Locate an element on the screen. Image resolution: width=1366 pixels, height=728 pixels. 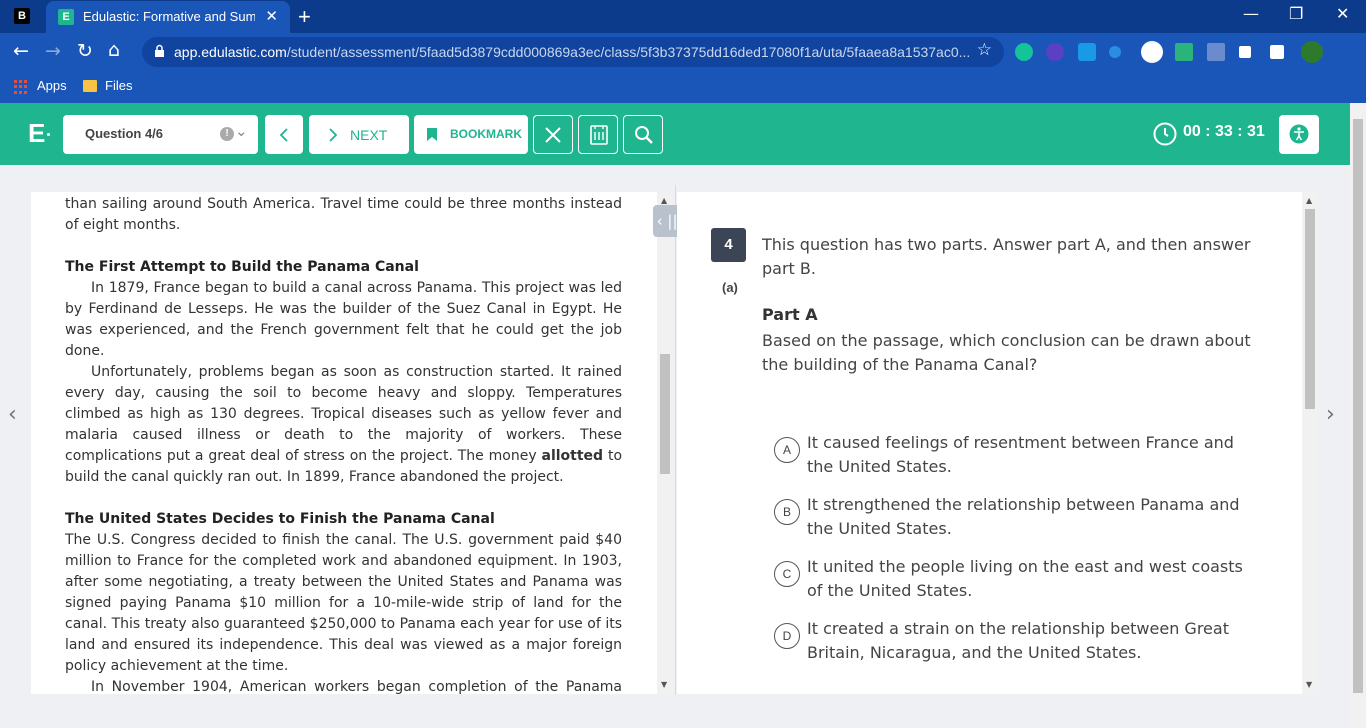
bookmark-files: Files is located at coordinates (118, 85).